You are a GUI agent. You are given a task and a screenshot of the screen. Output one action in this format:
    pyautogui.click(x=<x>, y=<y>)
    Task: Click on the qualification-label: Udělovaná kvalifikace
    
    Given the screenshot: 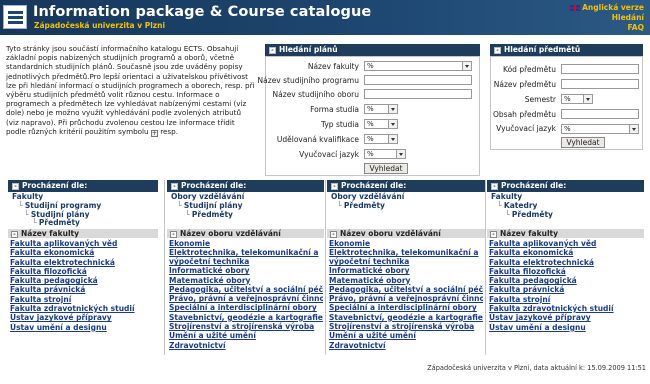 What is the action you would take?
    pyautogui.click(x=317, y=139)
    